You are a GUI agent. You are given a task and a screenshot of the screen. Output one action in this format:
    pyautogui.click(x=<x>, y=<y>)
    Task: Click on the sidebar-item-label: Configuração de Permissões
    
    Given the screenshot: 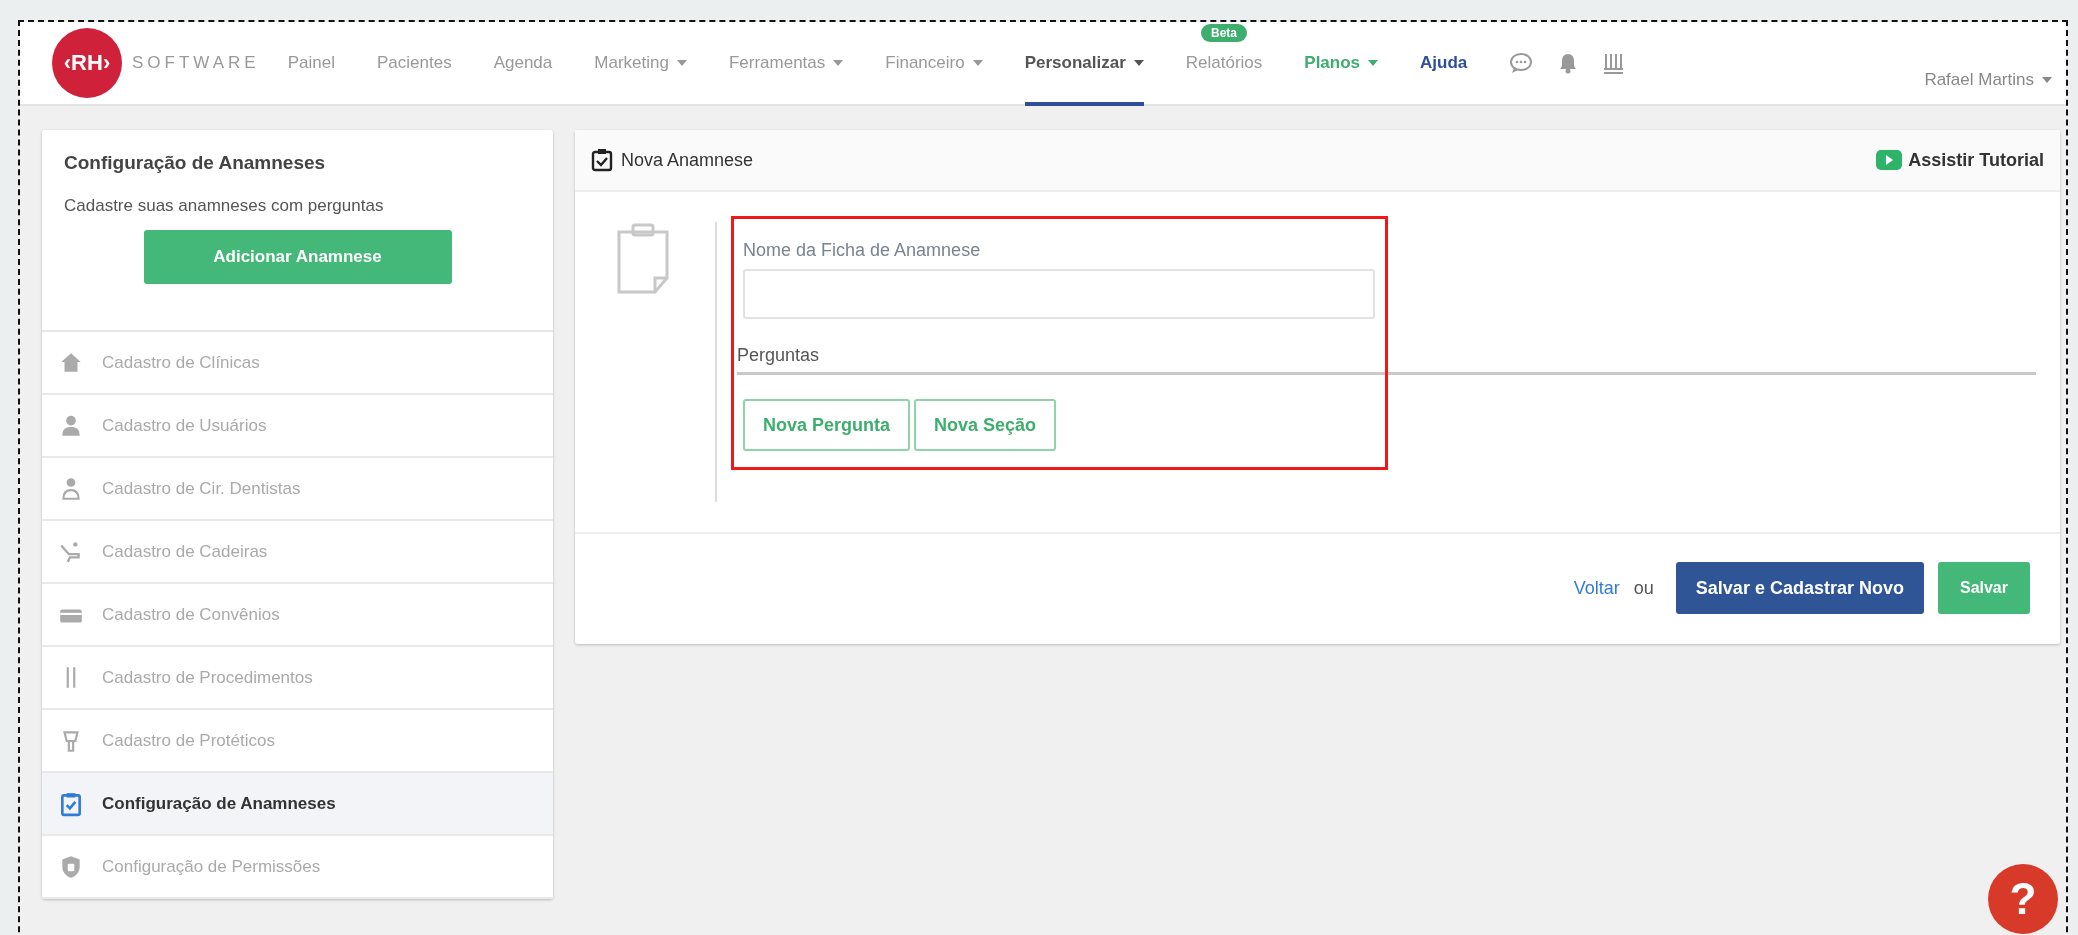 What is the action you would take?
    pyautogui.click(x=211, y=866)
    